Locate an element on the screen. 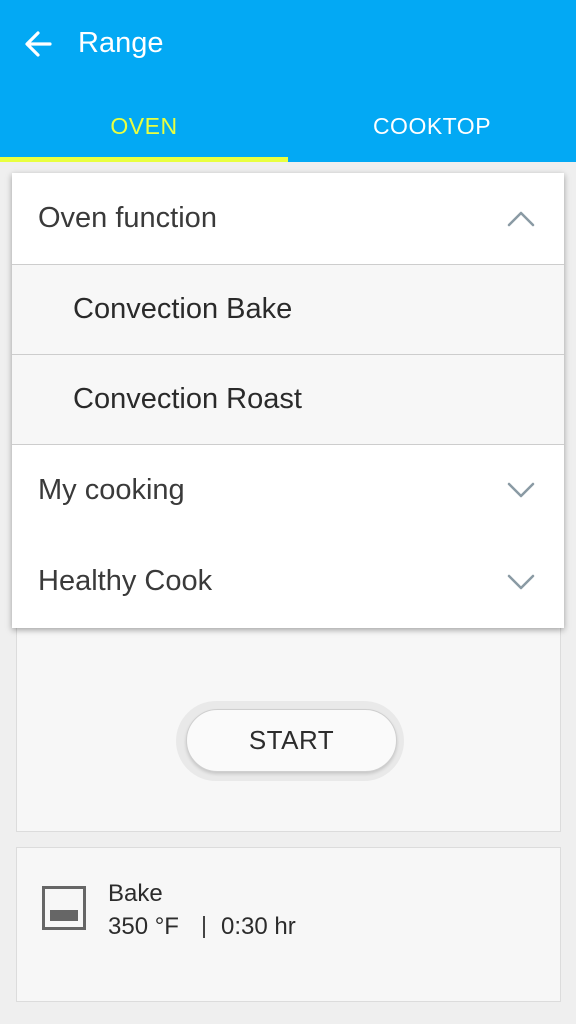 The image size is (576, 1024). section-label: My cooking is located at coordinates (111, 489).